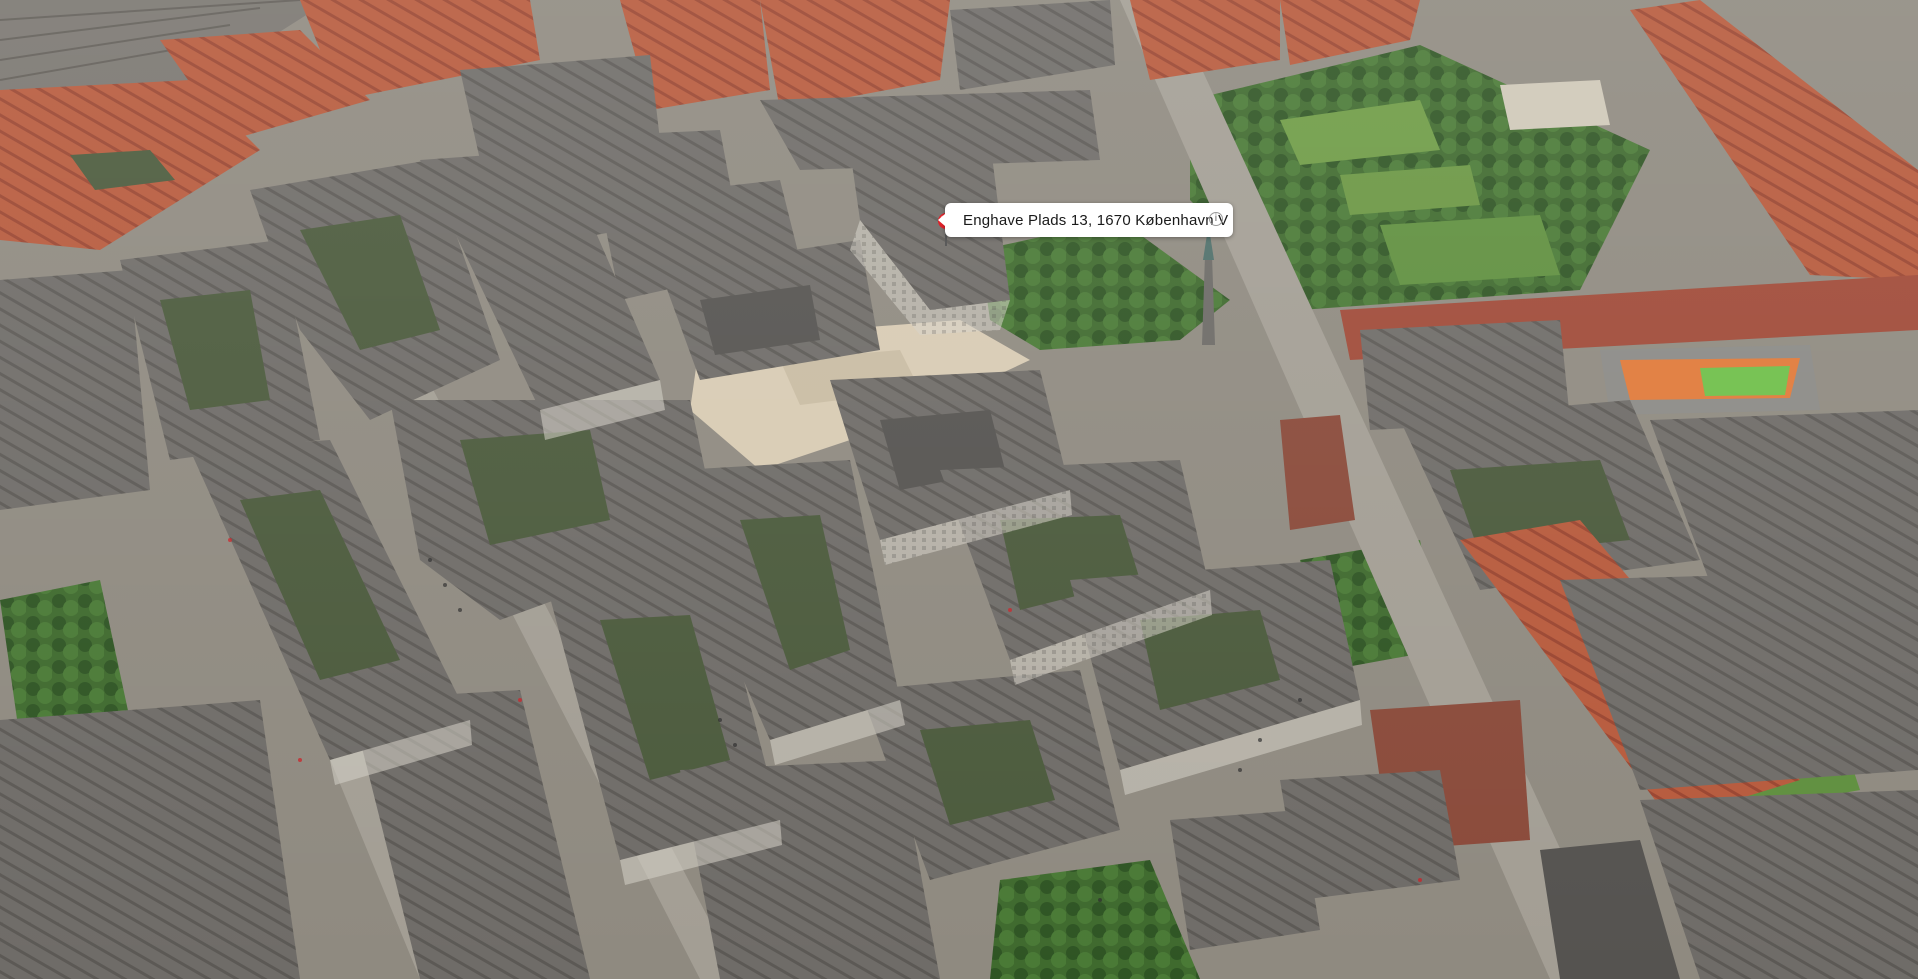 The width and height of the screenshot is (1918, 979). What do you see at coordinates (1216, 219) in the screenshot?
I see `info-circle-icon: i` at bounding box center [1216, 219].